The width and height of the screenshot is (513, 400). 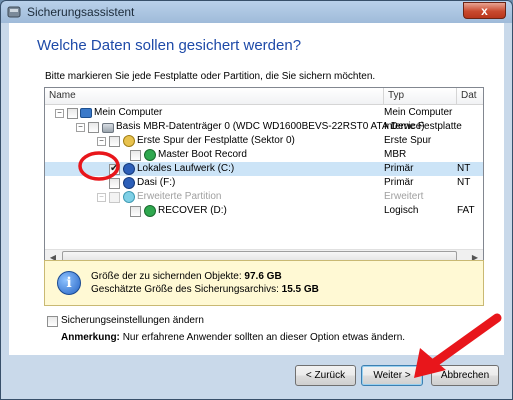 I want to click on tree-row: − Erweiterte Partition Erweitert, so click(x=264, y=197).